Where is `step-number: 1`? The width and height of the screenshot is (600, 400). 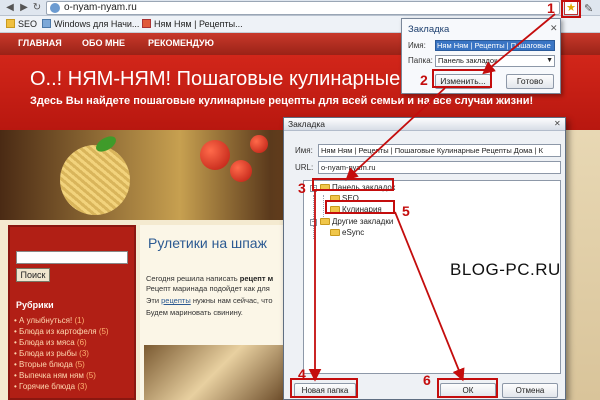 step-number: 1 is located at coordinates (551, 8).